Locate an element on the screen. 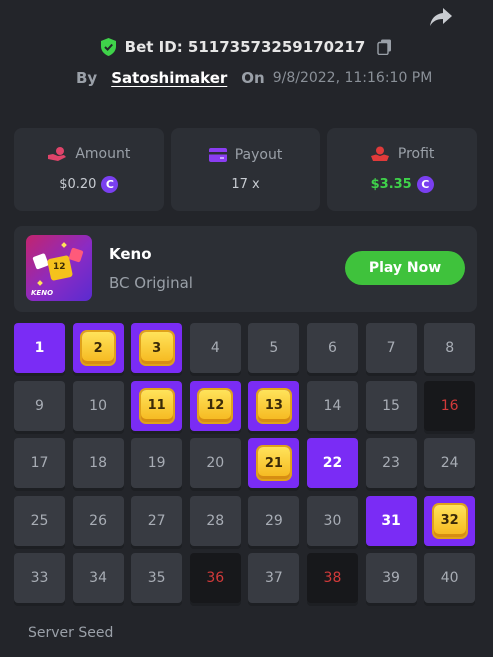 The width and height of the screenshot is (493, 657). keno-cell: 5 is located at coordinates (274, 348).